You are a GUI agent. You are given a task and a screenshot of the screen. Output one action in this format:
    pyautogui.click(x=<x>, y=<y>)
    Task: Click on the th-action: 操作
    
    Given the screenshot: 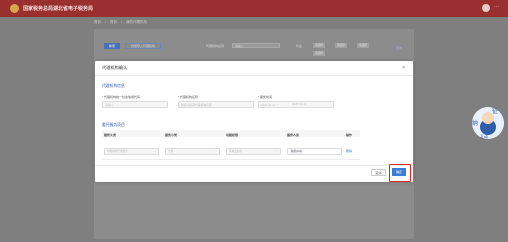 What is the action you would take?
    pyautogui.click(x=349, y=135)
    